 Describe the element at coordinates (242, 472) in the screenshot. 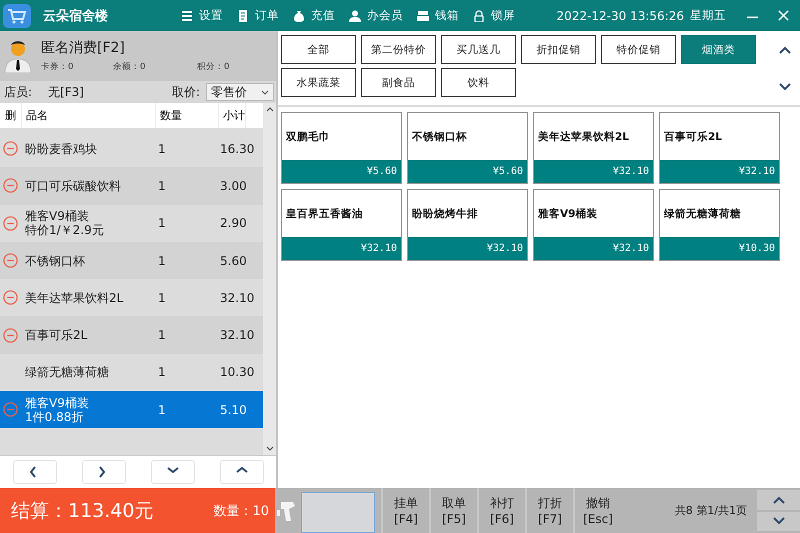

I see `up-button` at that location.